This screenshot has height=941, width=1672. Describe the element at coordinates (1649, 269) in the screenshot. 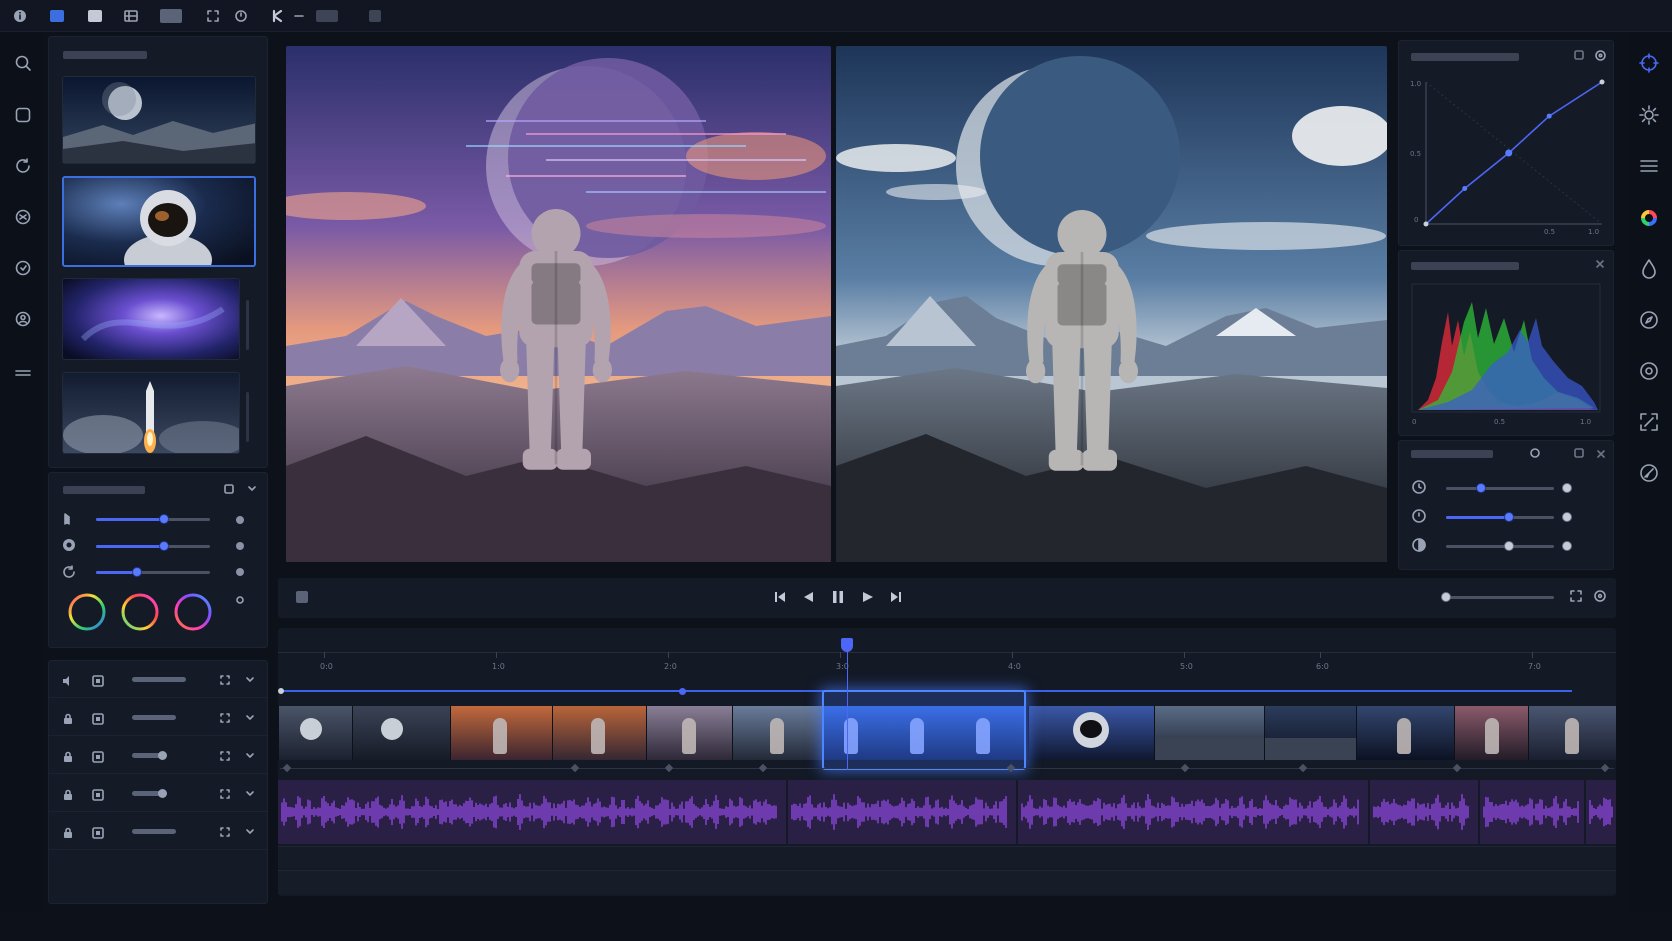

I see `droplet-icon` at that location.